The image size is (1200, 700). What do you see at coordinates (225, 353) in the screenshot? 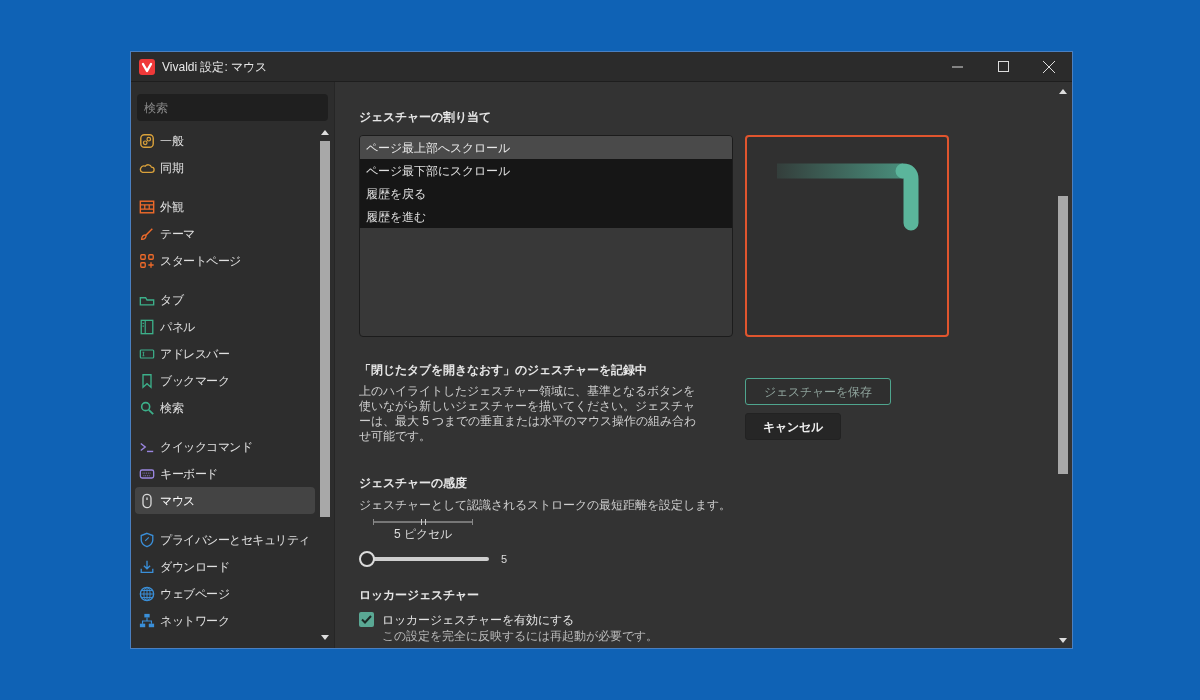
I see `sidebar-item: アドレスバー` at bounding box center [225, 353].